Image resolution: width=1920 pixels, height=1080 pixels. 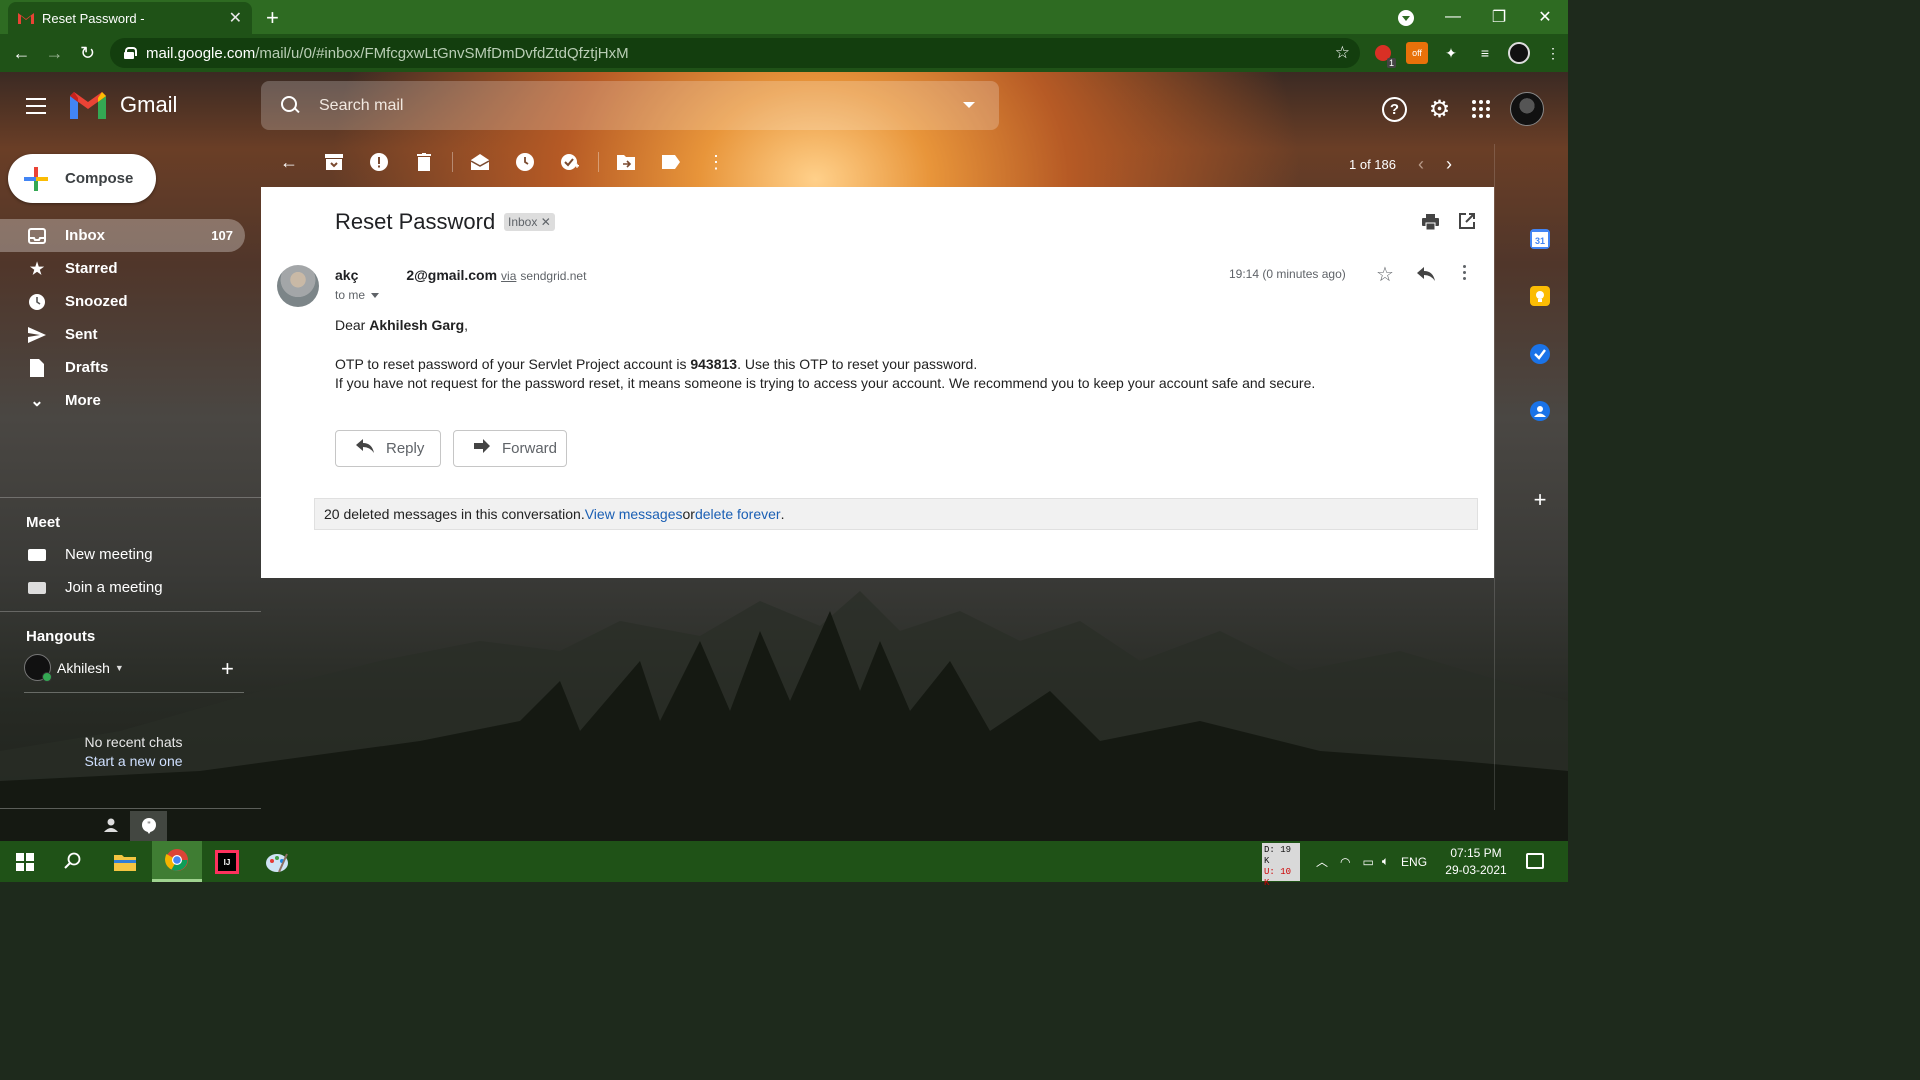 What do you see at coordinates (125, 301) in the screenshot?
I see `sidebar-item-snoozed: Snoozed` at bounding box center [125, 301].